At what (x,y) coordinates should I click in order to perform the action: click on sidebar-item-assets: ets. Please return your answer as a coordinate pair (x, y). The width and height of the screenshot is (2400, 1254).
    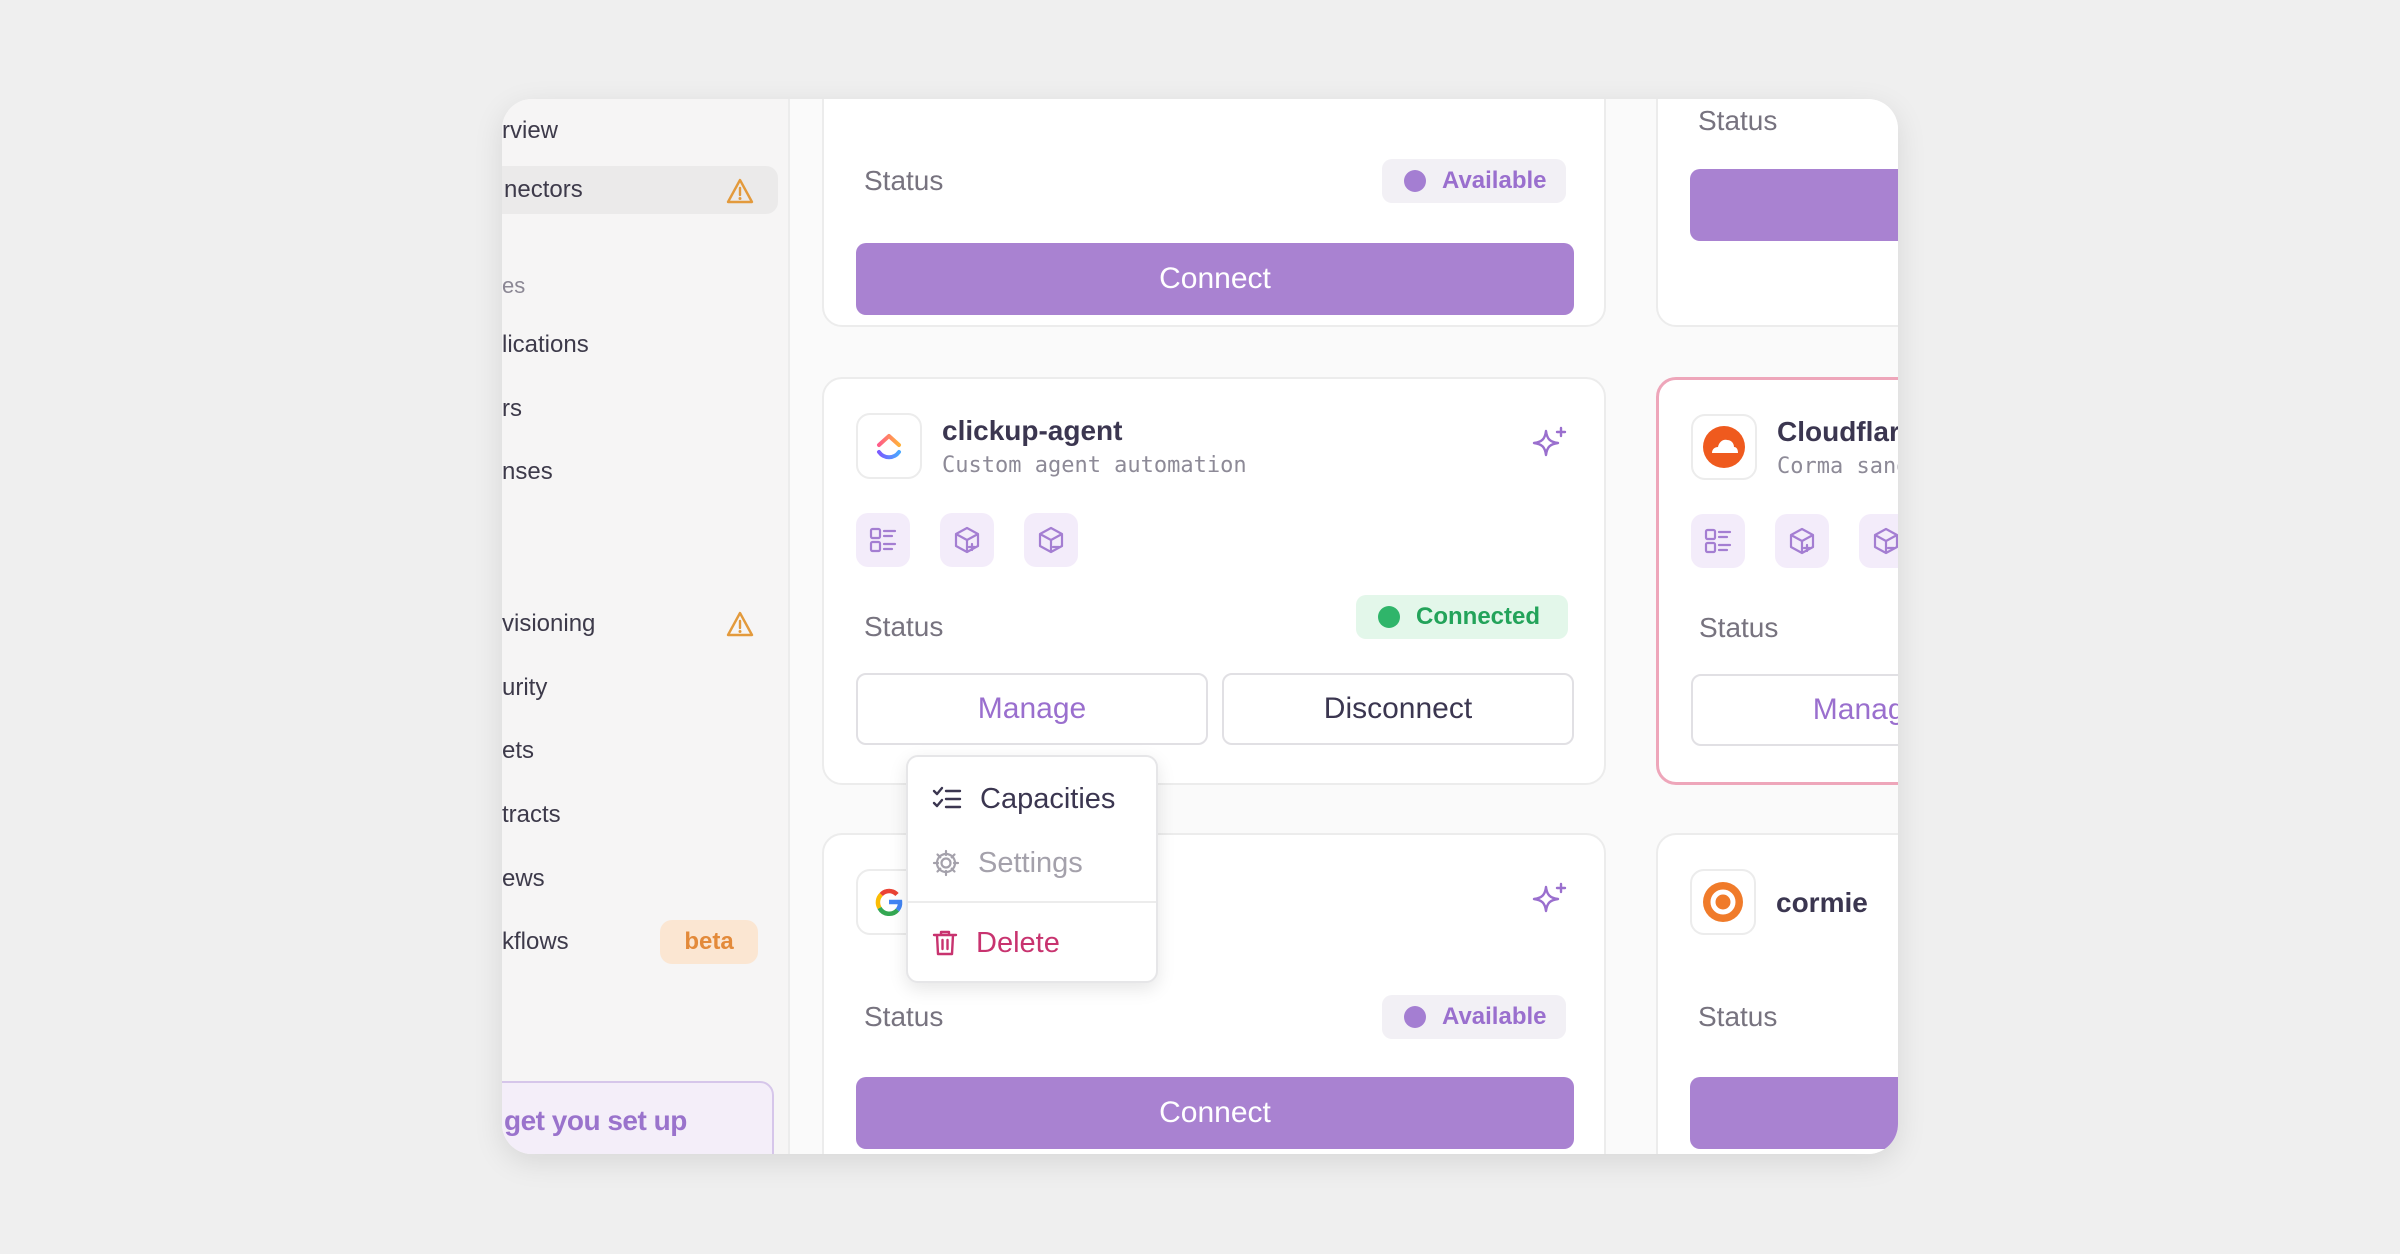
    Looking at the image, I should click on (518, 751).